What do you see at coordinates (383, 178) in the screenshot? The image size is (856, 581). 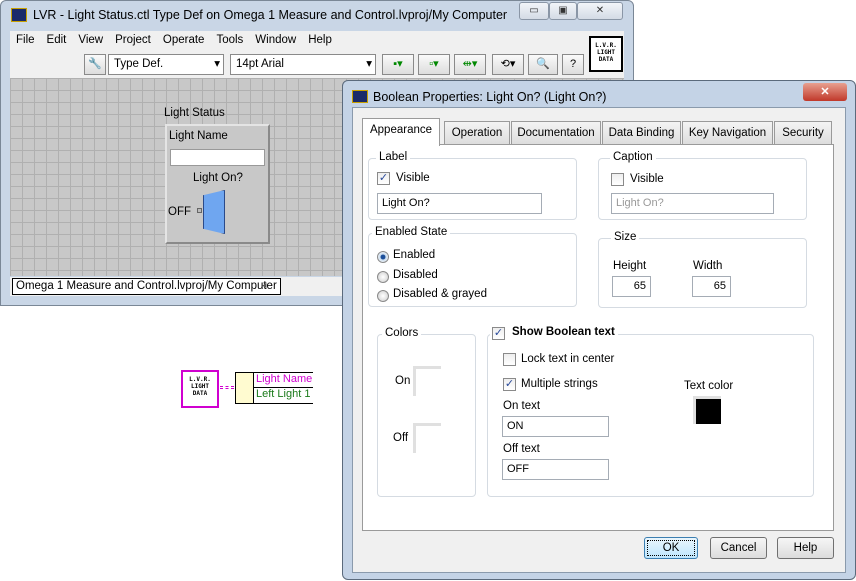 I see `label-visible-checkbox: ✓` at bounding box center [383, 178].